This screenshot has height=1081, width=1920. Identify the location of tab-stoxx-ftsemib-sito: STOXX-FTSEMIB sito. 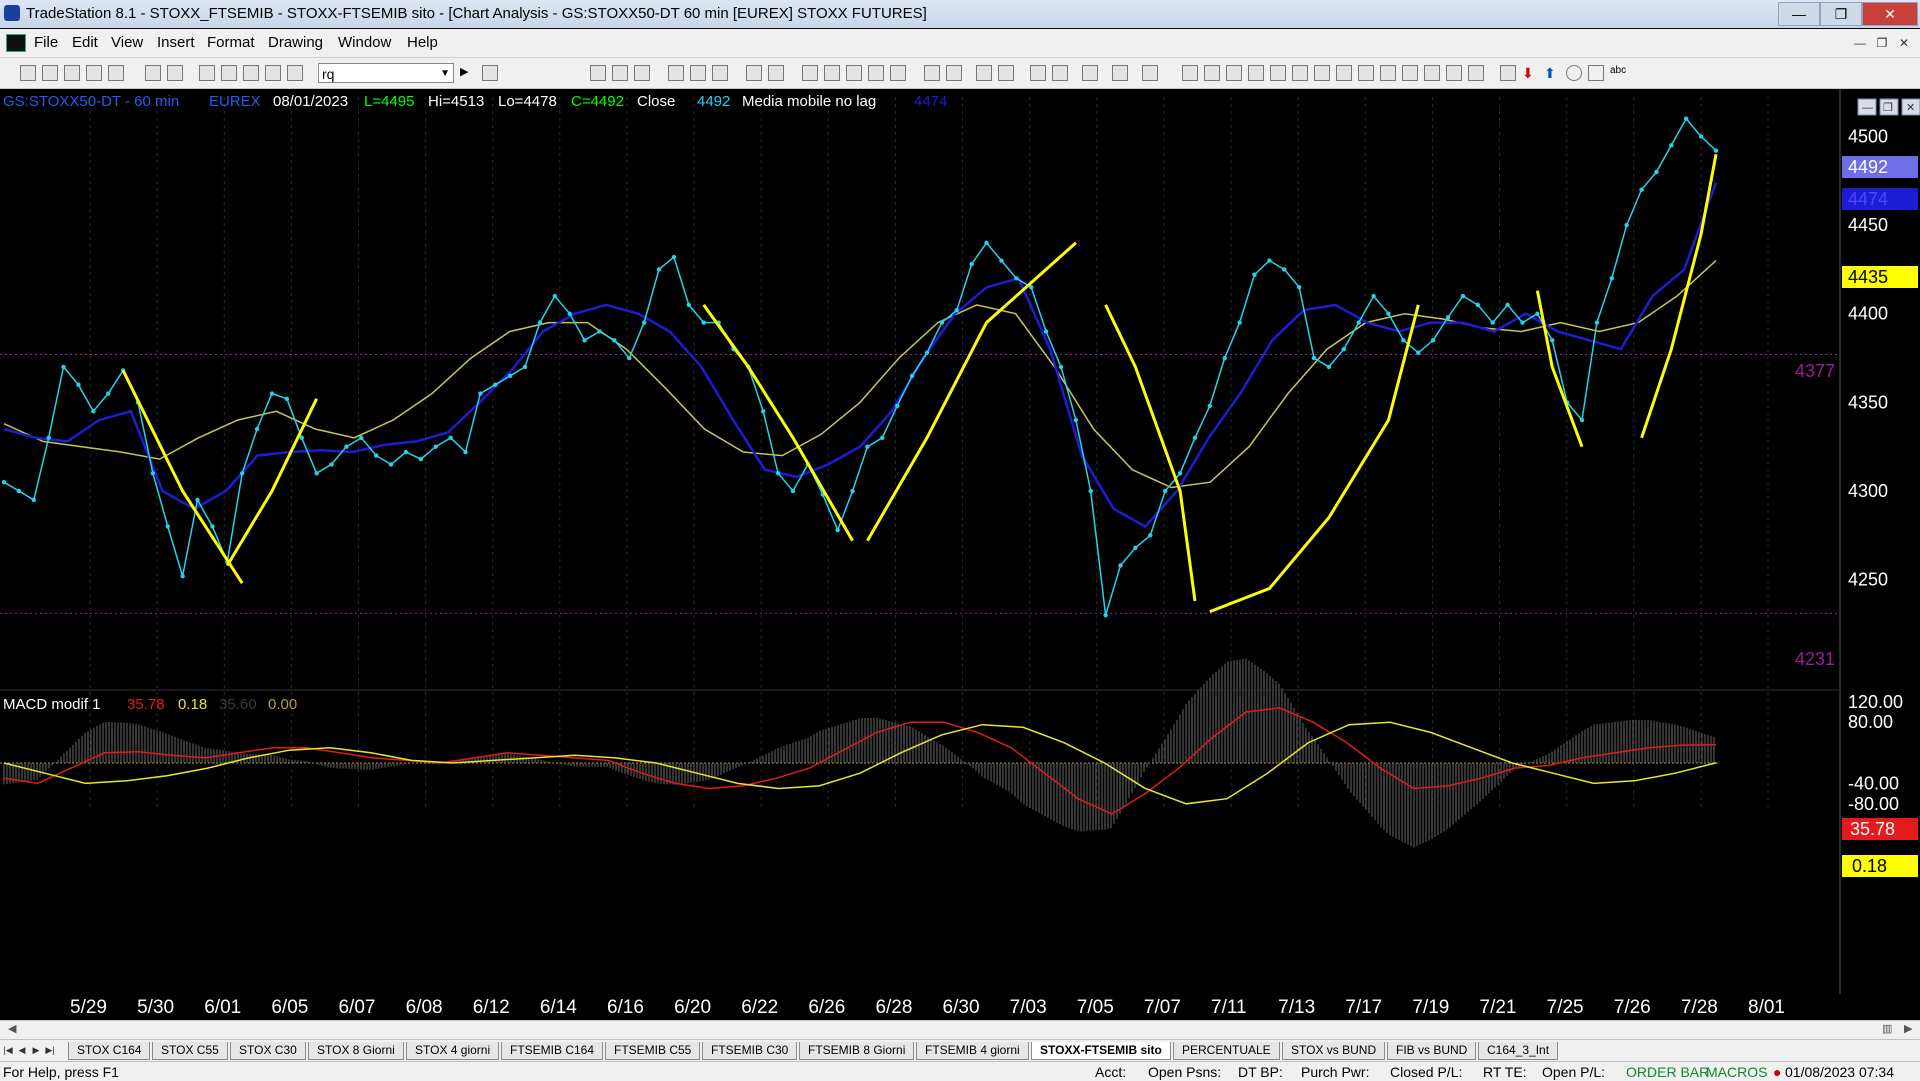
(1101, 1051).